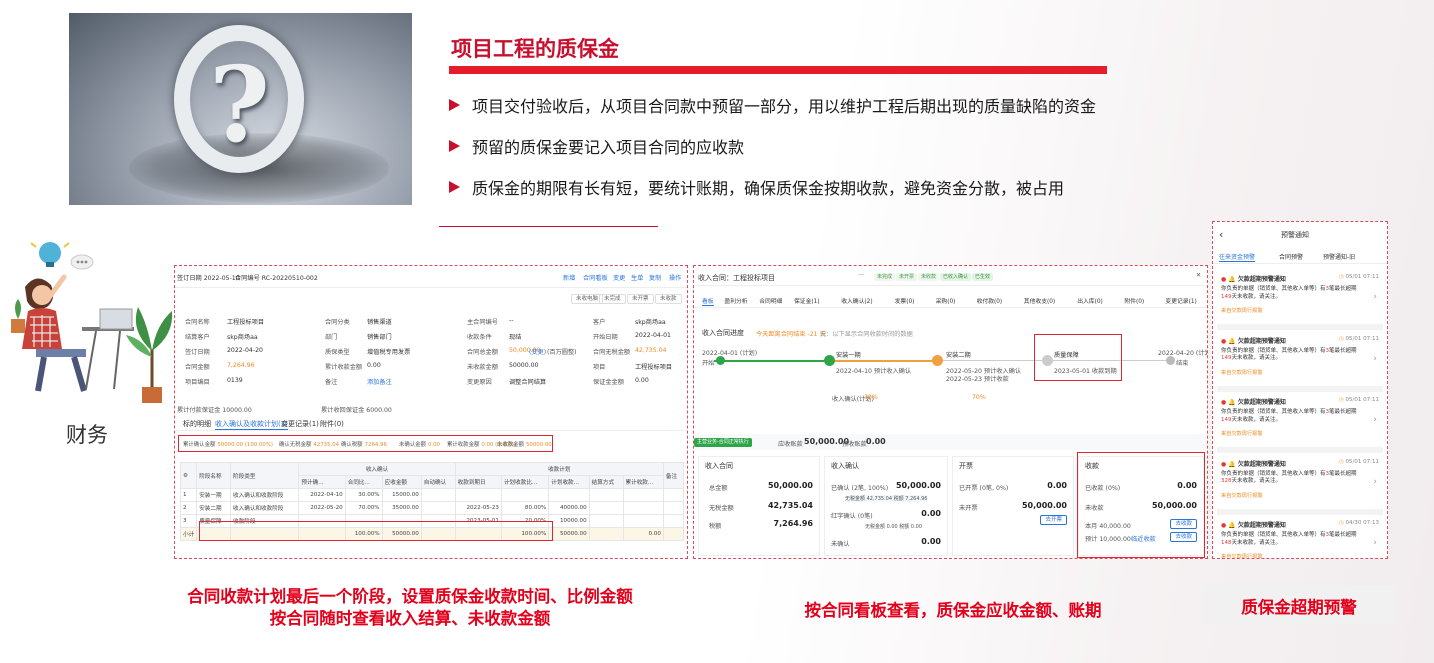 This screenshot has width=1434, height=663. I want to click on step1-pct: 30%, so click(871, 397).